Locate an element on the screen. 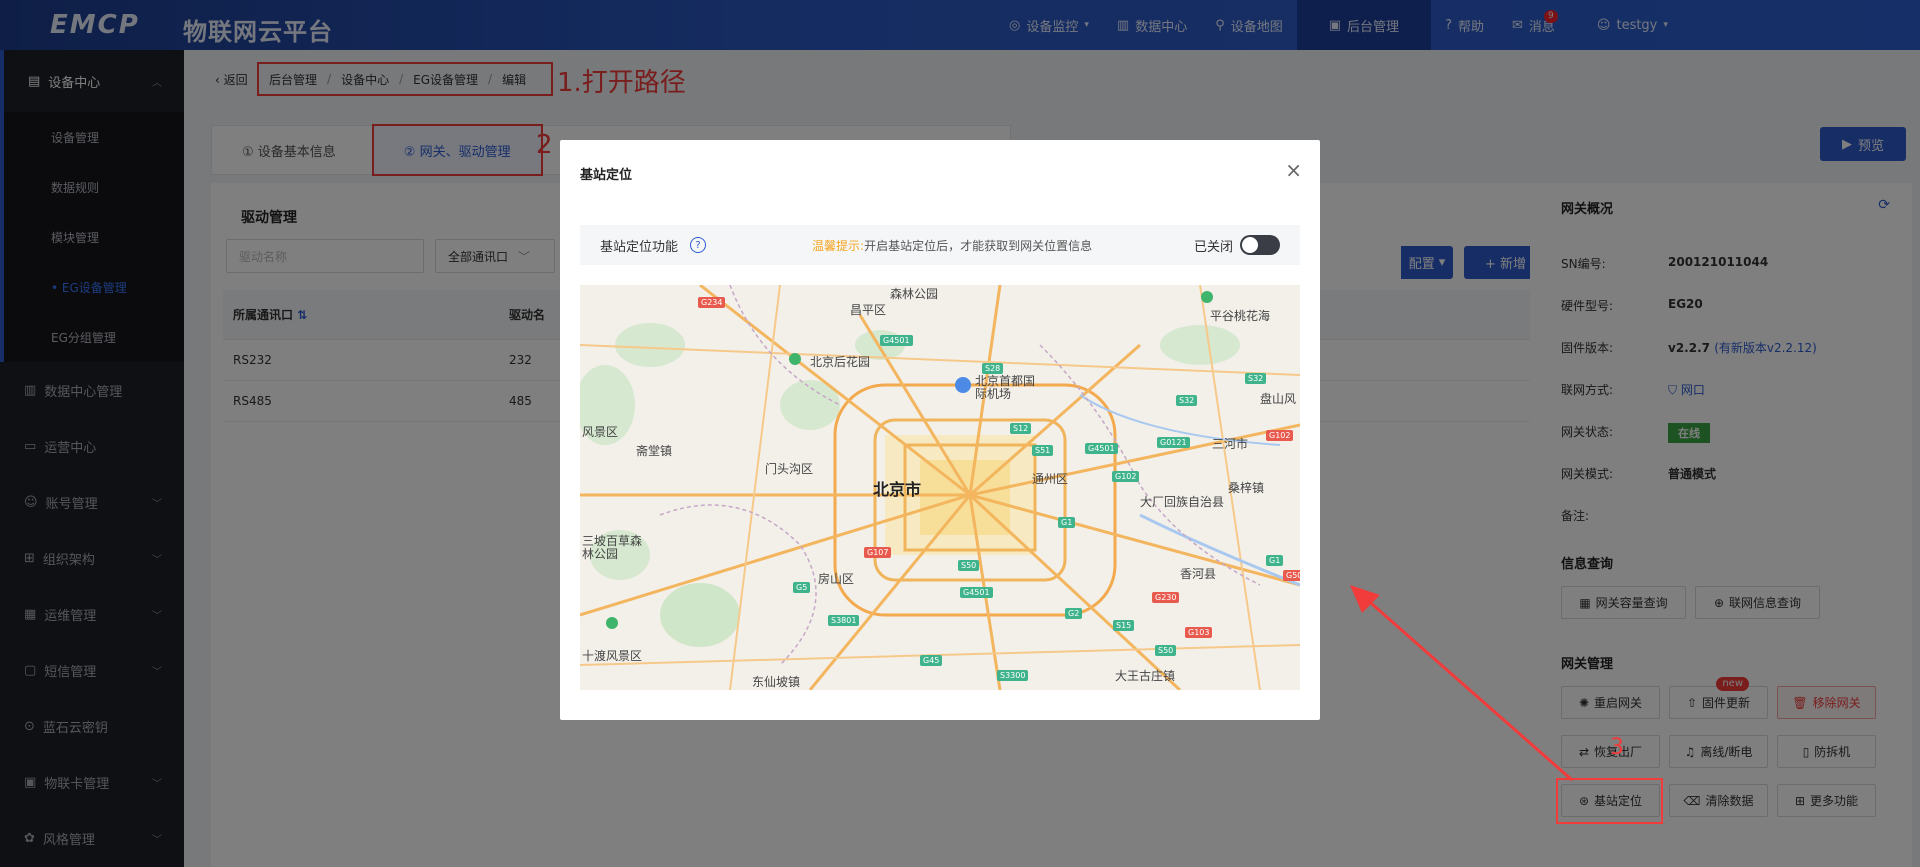 Image resolution: width=1920 pixels, height=867 pixels. question-icon: ? is located at coordinates (698, 245).